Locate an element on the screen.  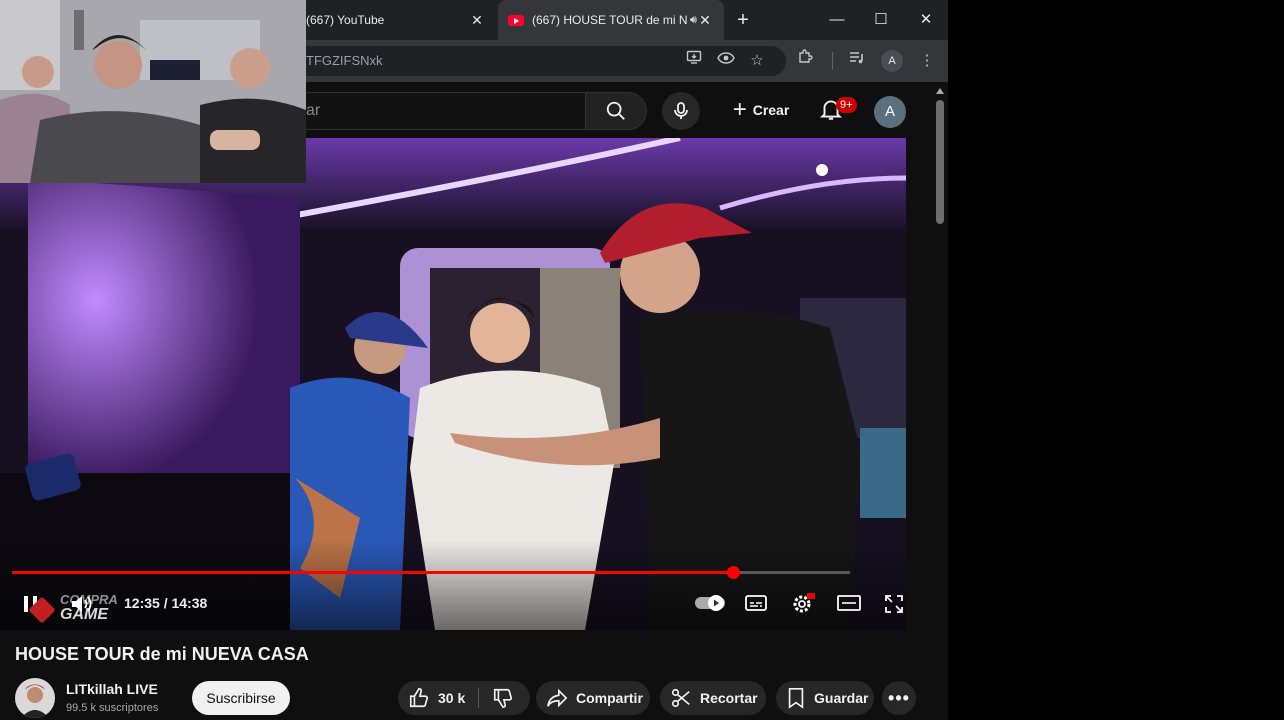
share-button: Compartir is located at coordinates (593, 698).